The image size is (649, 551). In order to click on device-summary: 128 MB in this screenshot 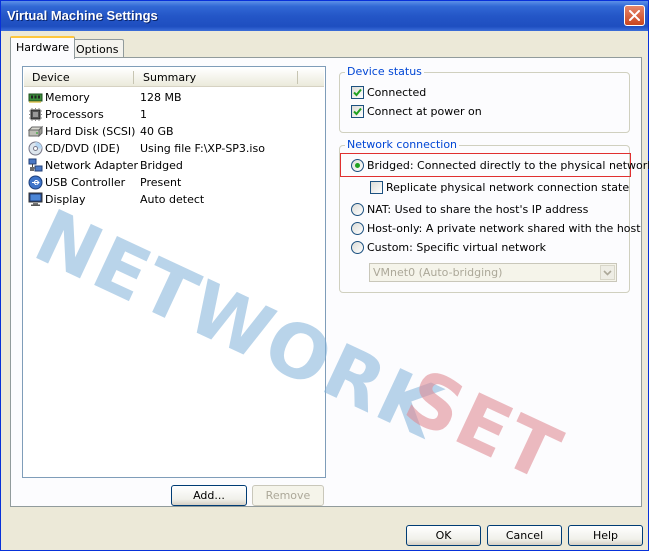, I will do `click(161, 97)`.